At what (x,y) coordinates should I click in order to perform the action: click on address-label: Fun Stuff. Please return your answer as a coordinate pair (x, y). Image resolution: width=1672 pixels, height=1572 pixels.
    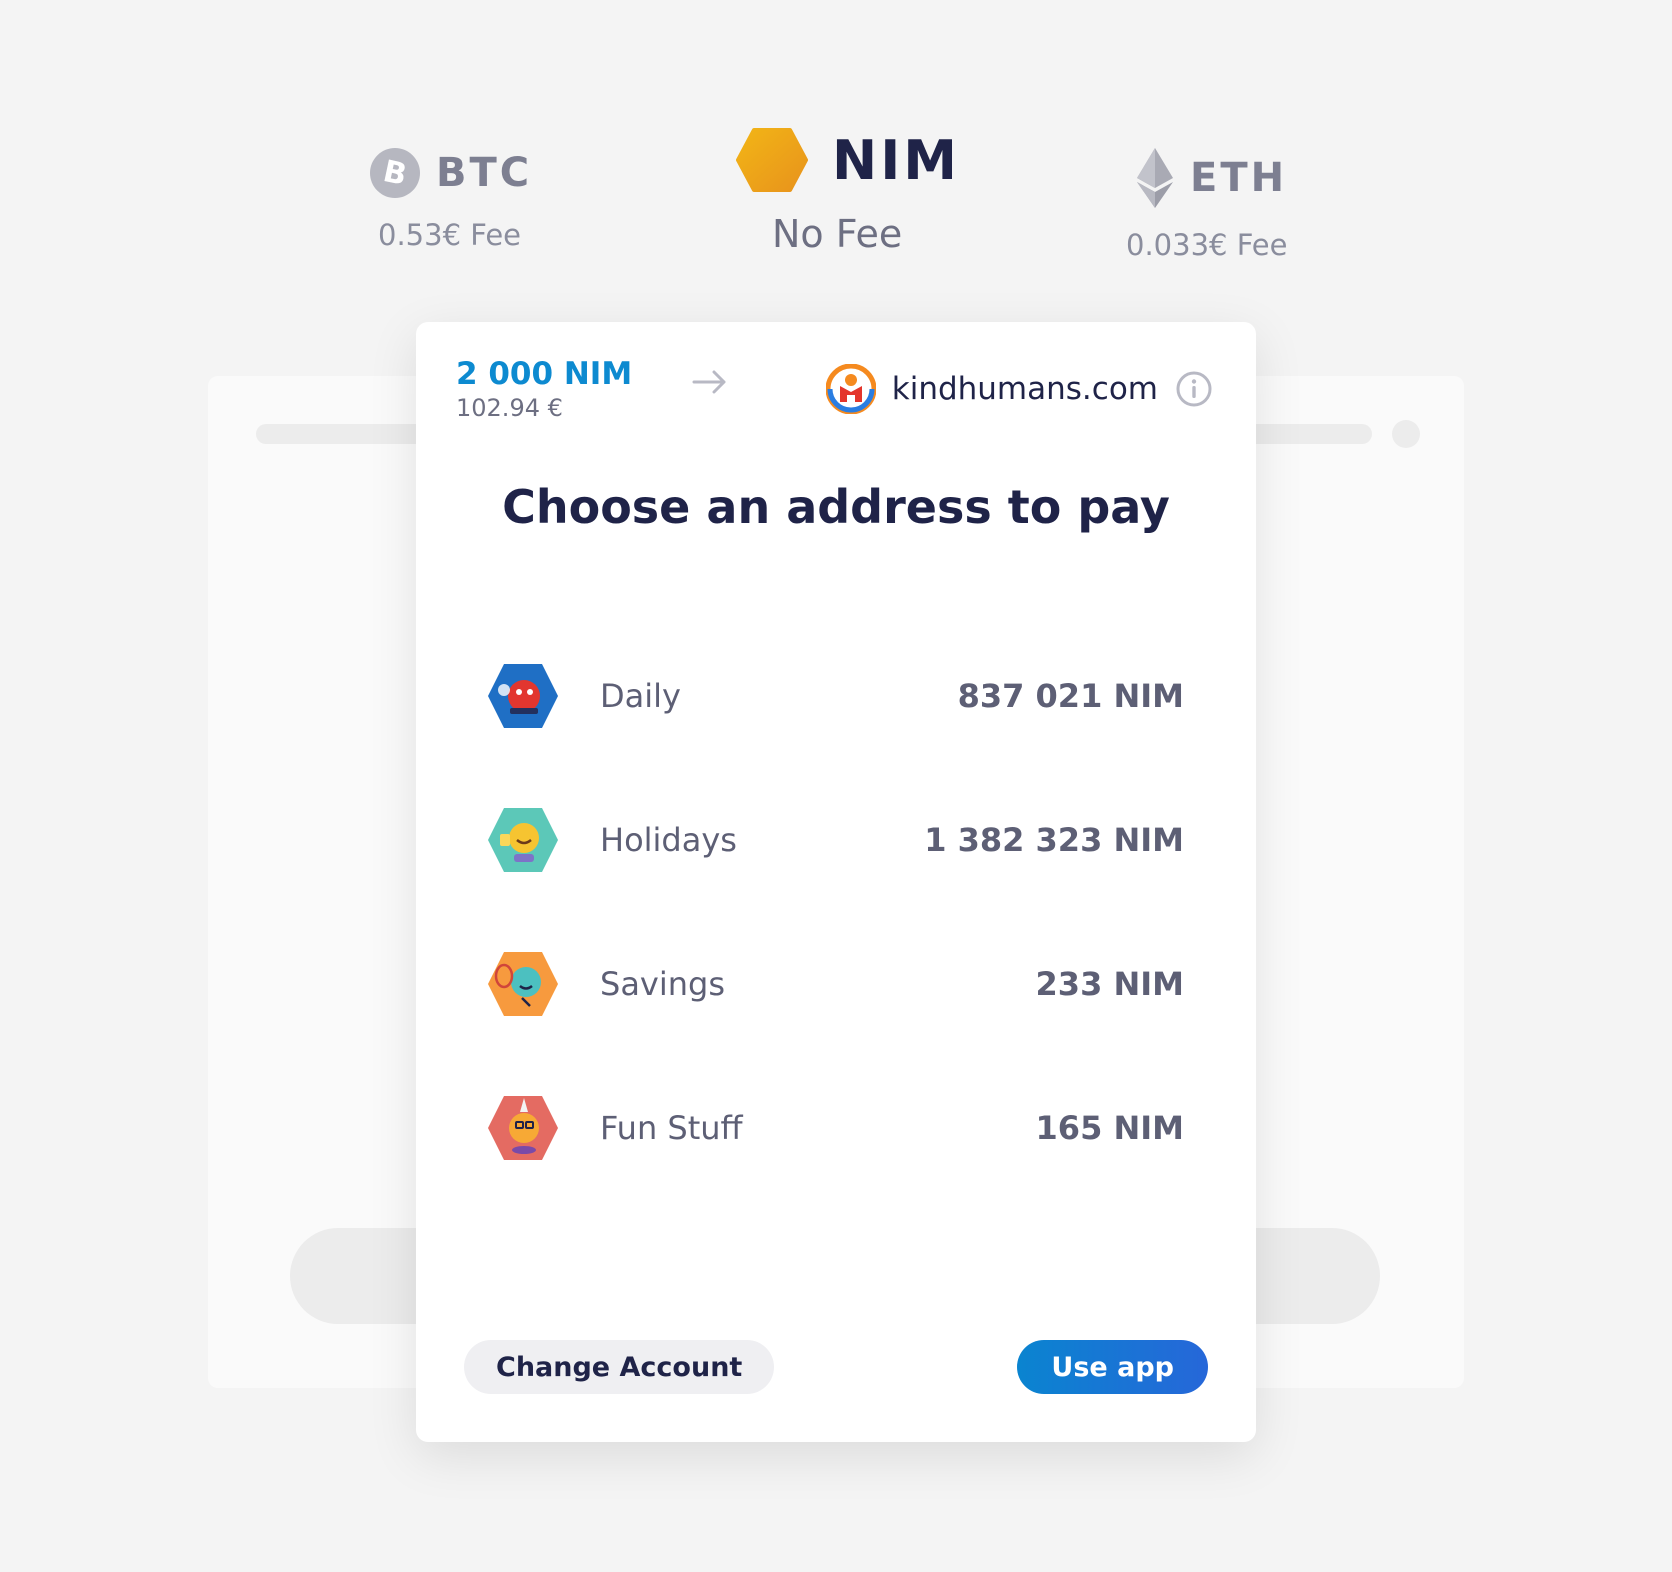
    Looking at the image, I should click on (671, 1128).